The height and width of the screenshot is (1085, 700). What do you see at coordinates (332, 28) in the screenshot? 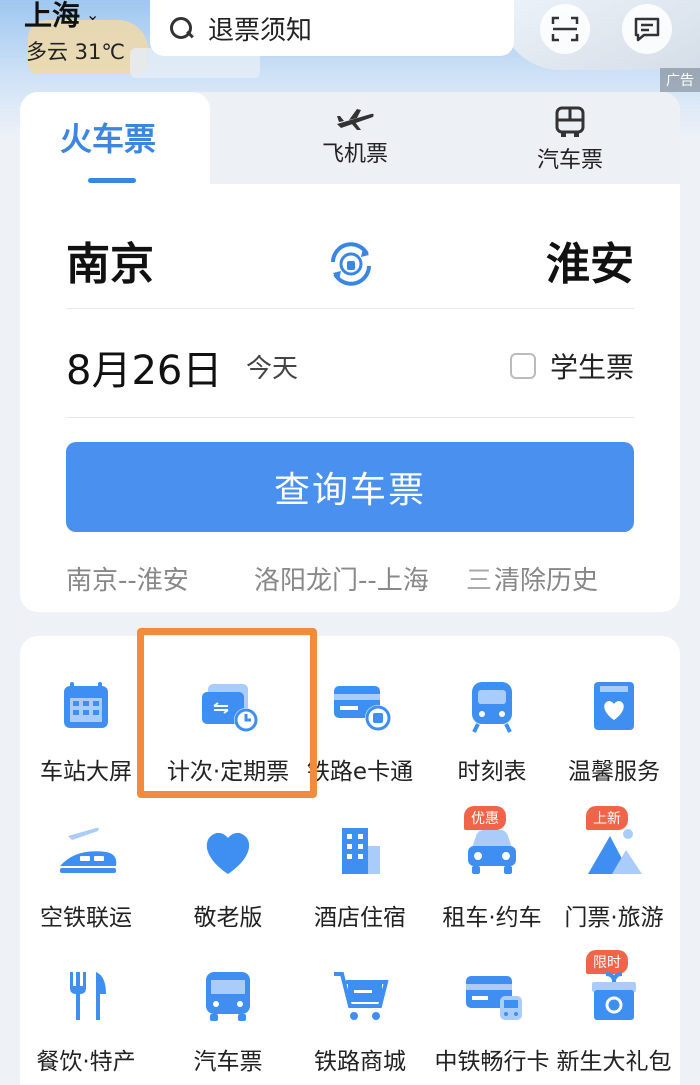
I see `search-bar: 退票须知` at bounding box center [332, 28].